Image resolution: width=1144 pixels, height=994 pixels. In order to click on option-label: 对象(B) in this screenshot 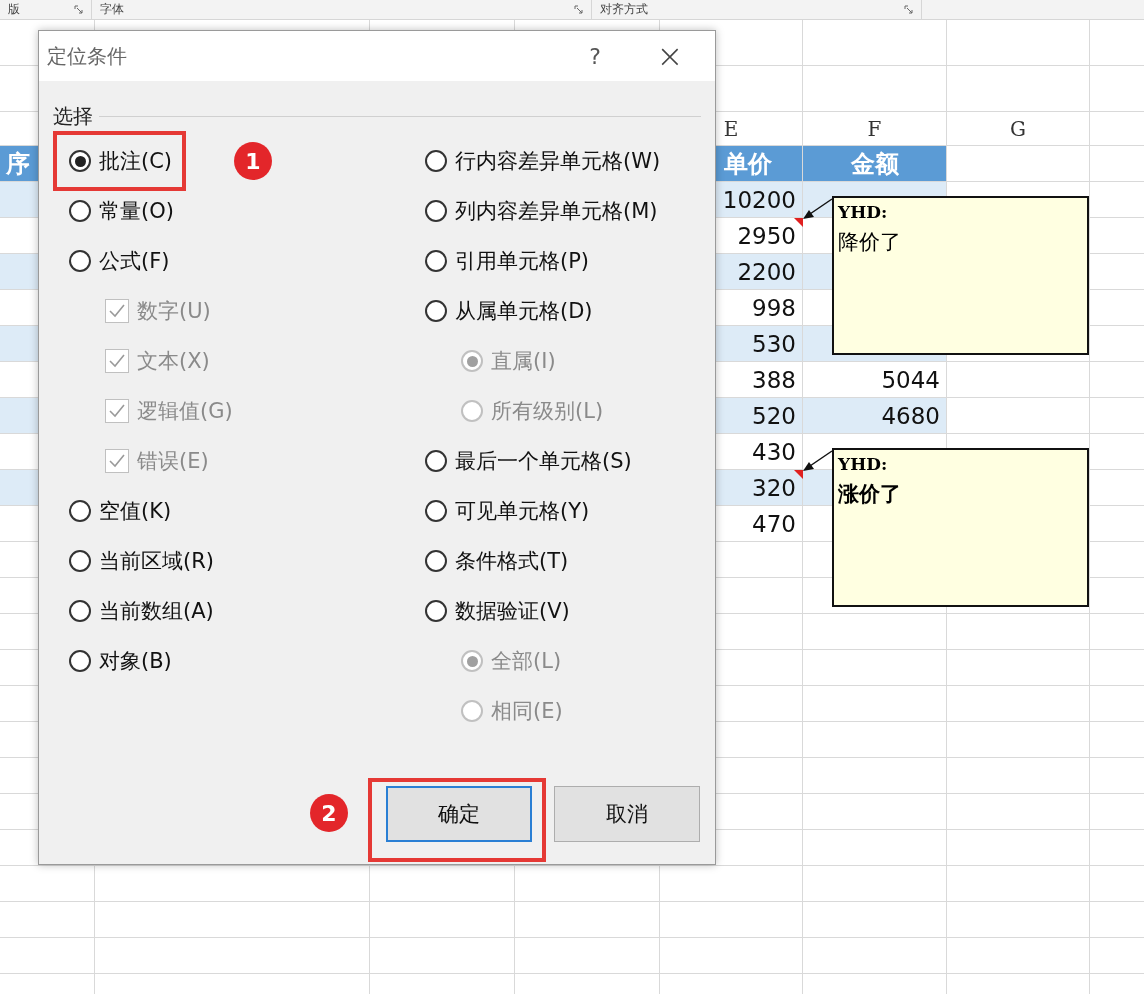, I will do `click(135, 661)`.